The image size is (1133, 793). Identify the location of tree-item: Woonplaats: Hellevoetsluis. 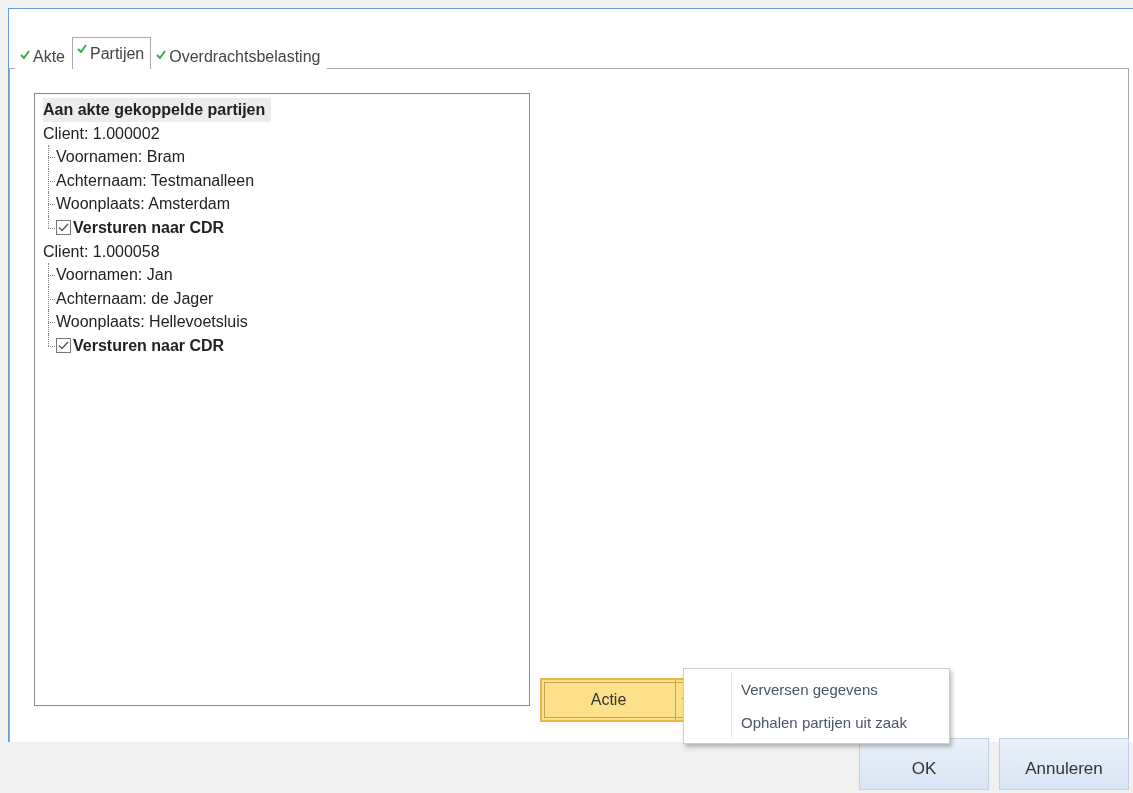
(152, 322).